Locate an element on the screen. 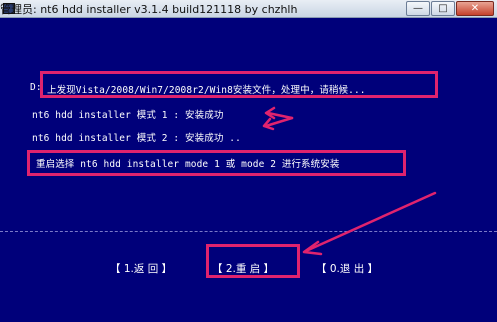 This screenshot has height=322, width=497. divider is located at coordinates (248, 231).